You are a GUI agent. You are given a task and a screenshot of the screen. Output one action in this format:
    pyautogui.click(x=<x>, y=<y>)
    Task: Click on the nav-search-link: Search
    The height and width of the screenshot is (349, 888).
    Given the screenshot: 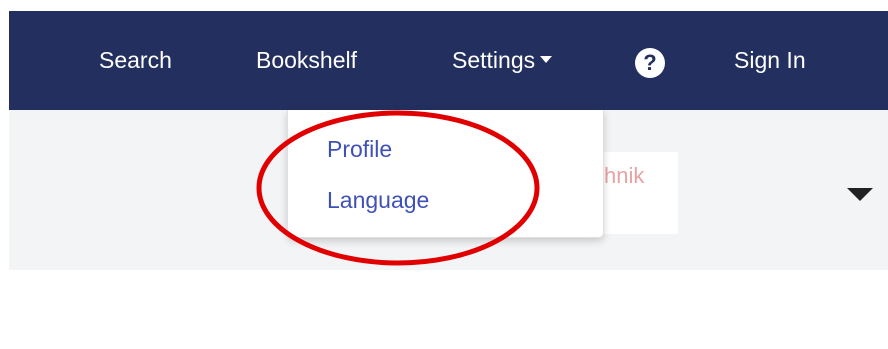 What is the action you would take?
    pyautogui.click(x=135, y=60)
    